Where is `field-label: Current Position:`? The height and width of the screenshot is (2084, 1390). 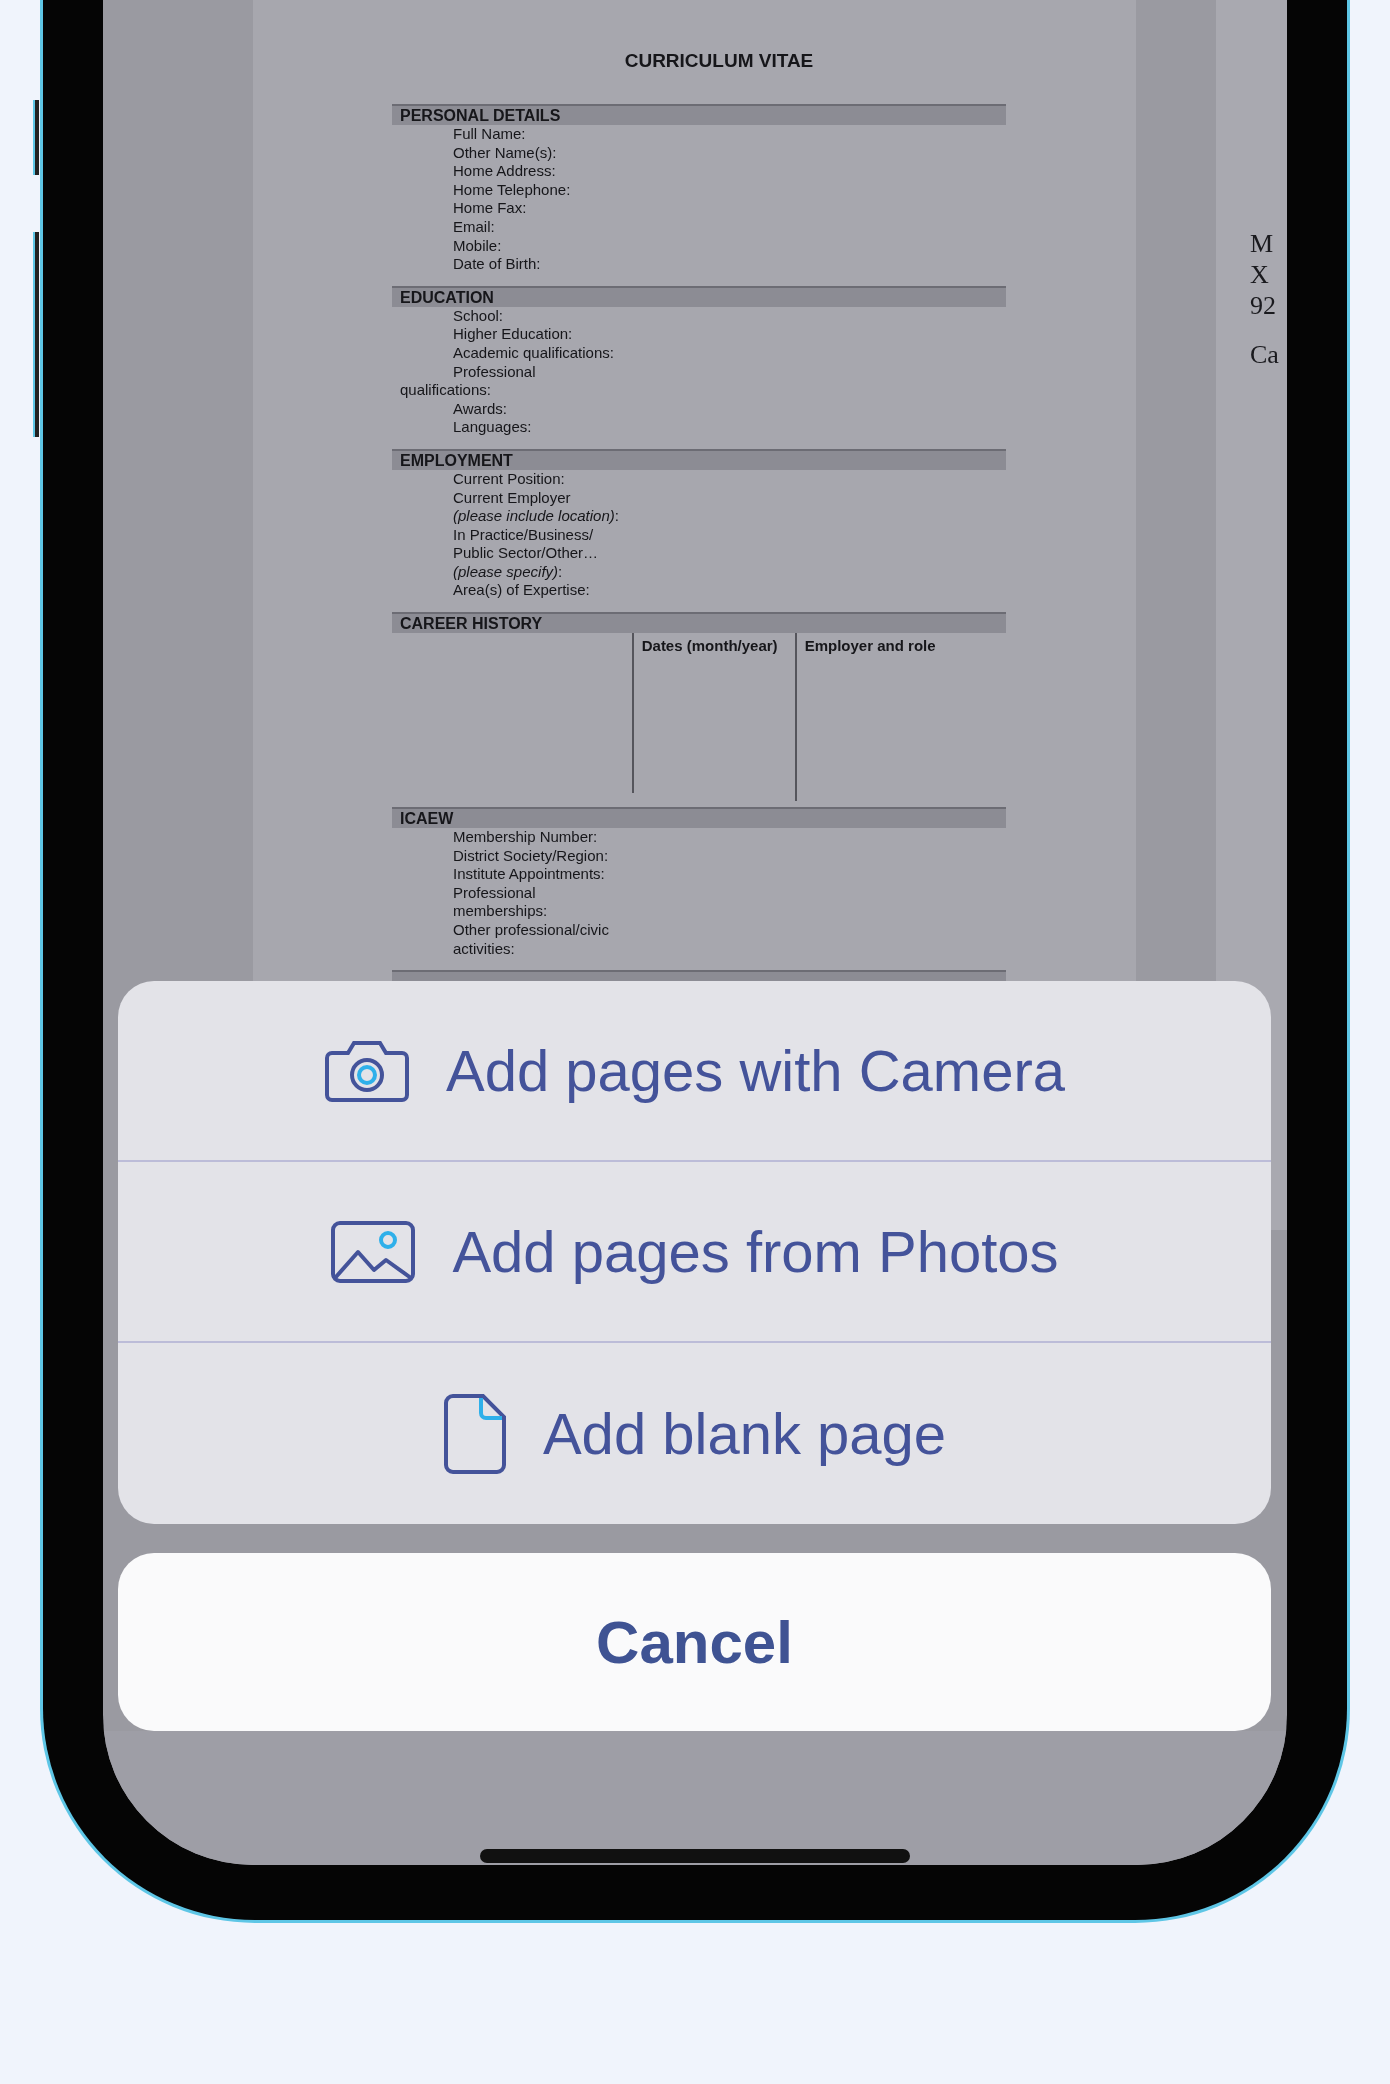 field-label: Current Position: is located at coordinates (509, 479).